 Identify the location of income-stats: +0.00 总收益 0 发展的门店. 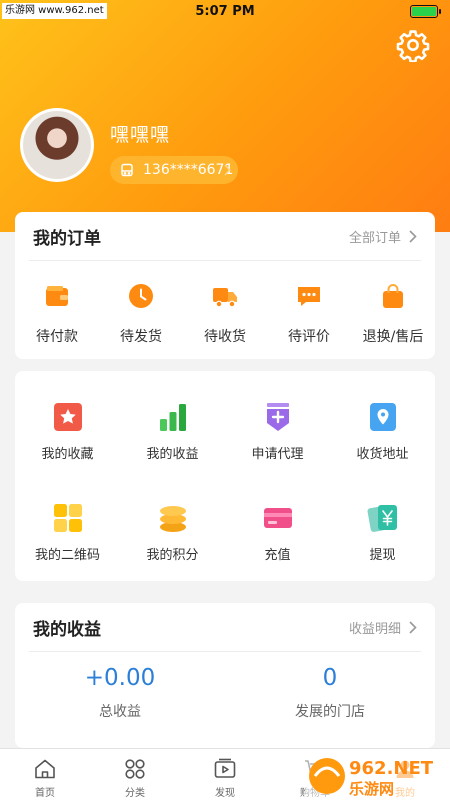
(225, 693).